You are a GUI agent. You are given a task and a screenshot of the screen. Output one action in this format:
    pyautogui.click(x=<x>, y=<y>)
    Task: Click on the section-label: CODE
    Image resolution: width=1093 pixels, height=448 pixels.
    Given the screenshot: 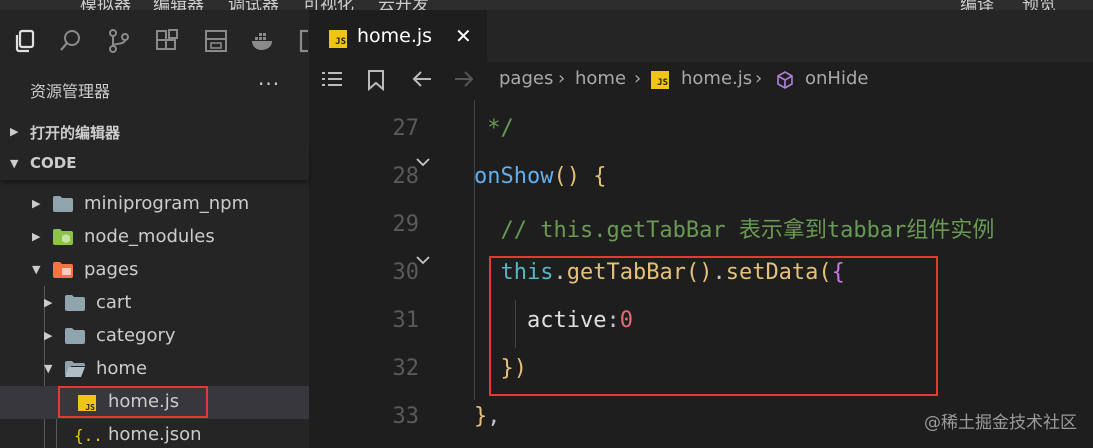 What is the action you would take?
    pyautogui.click(x=53, y=163)
    